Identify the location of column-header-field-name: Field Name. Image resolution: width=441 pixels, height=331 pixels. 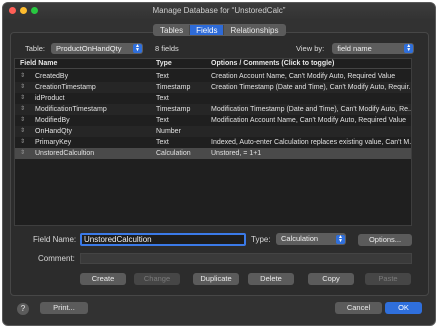
(38, 63).